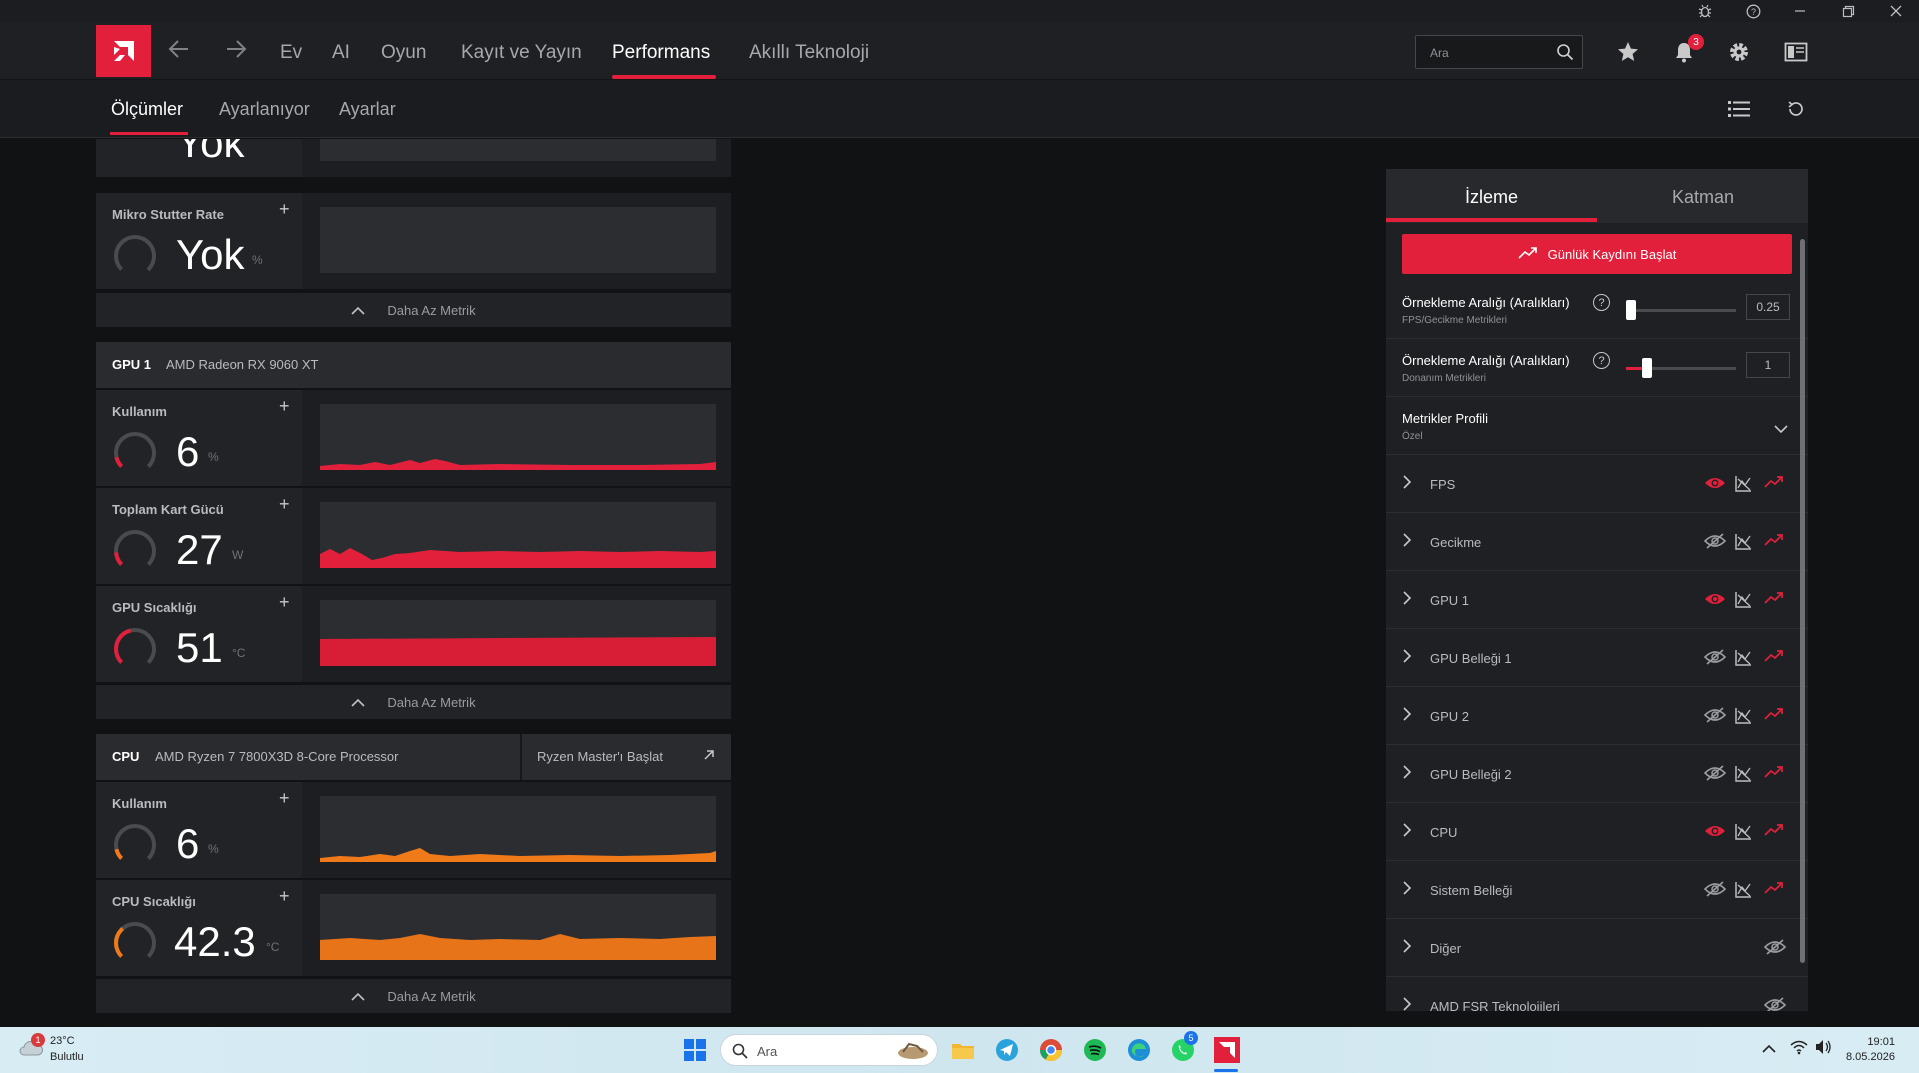  What do you see at coordinates (521, 53) in the screenshot?
I see `nav-item-record-stream: Kayıt ve Yayın` at bounding box center [521, 53].